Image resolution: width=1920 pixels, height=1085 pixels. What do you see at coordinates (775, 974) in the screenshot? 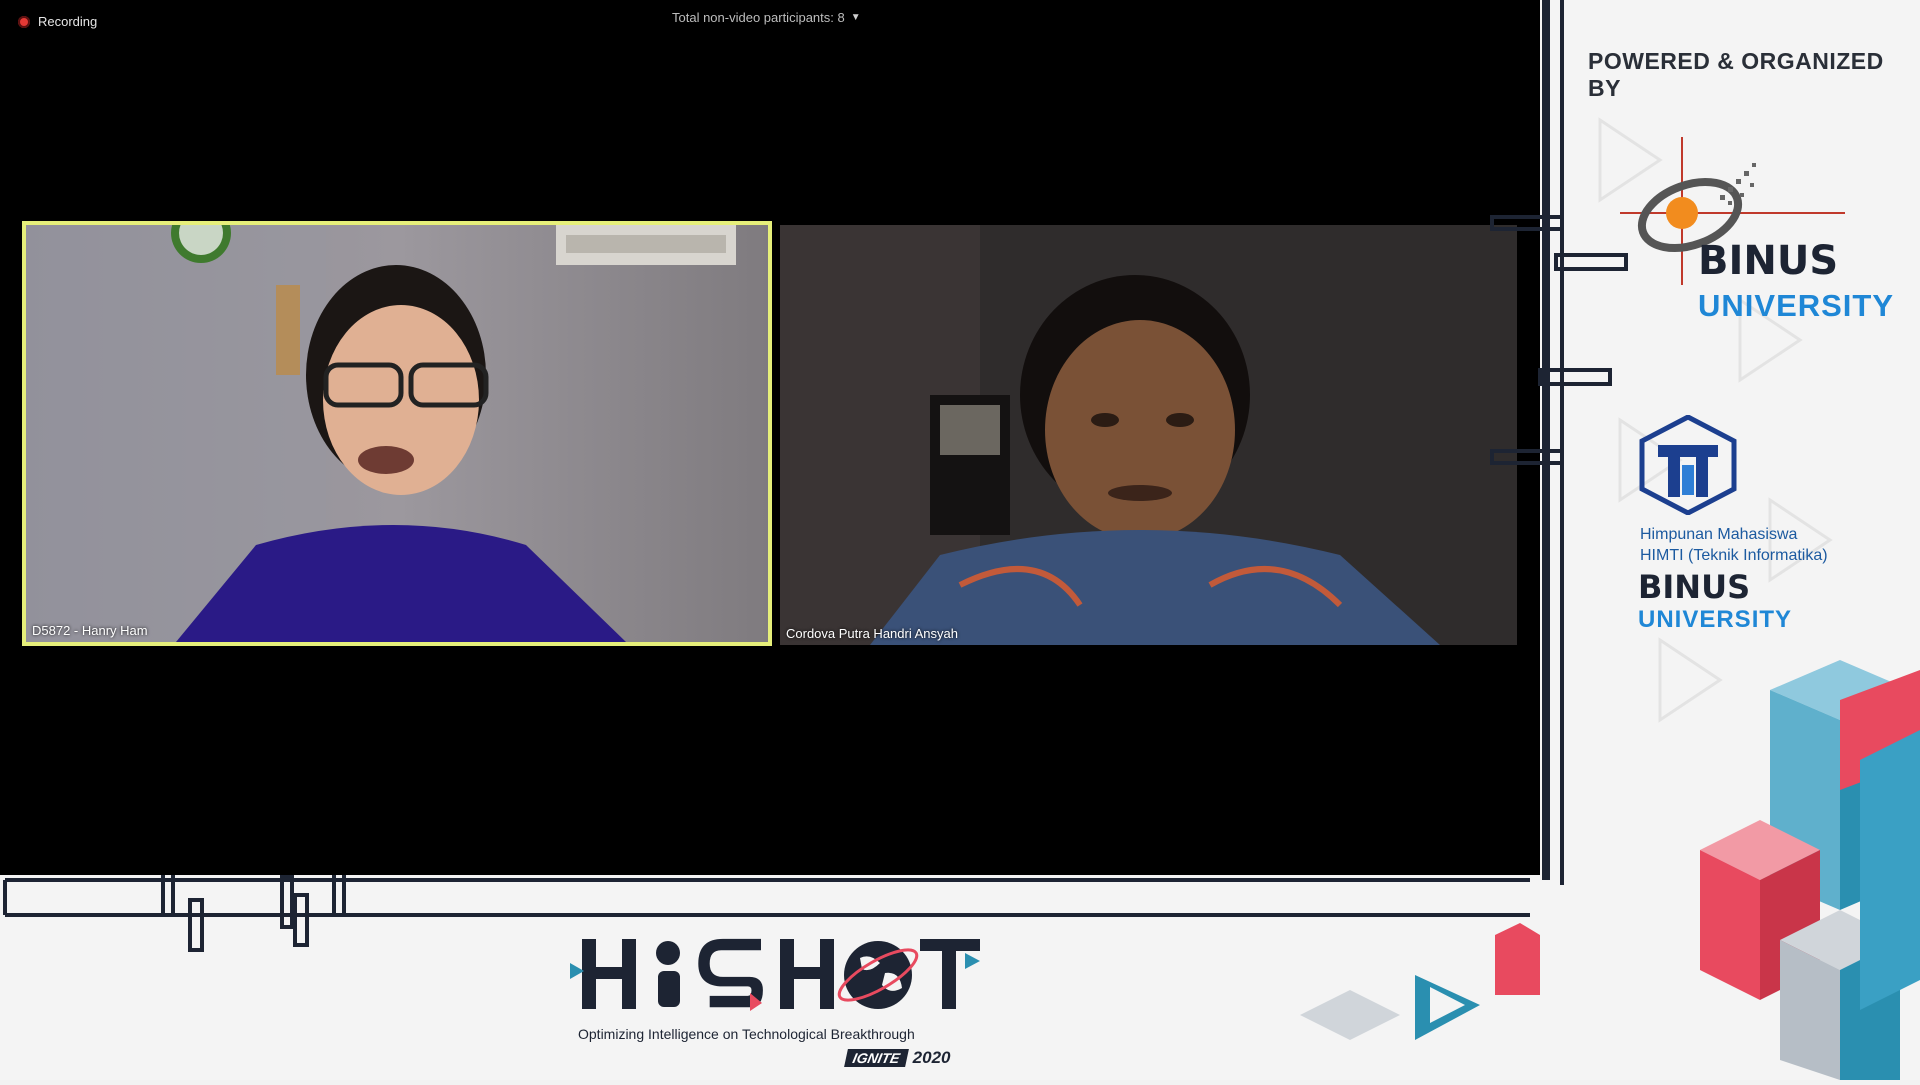
I see `hishot-logo-icon` at bounding box center [775, 974].